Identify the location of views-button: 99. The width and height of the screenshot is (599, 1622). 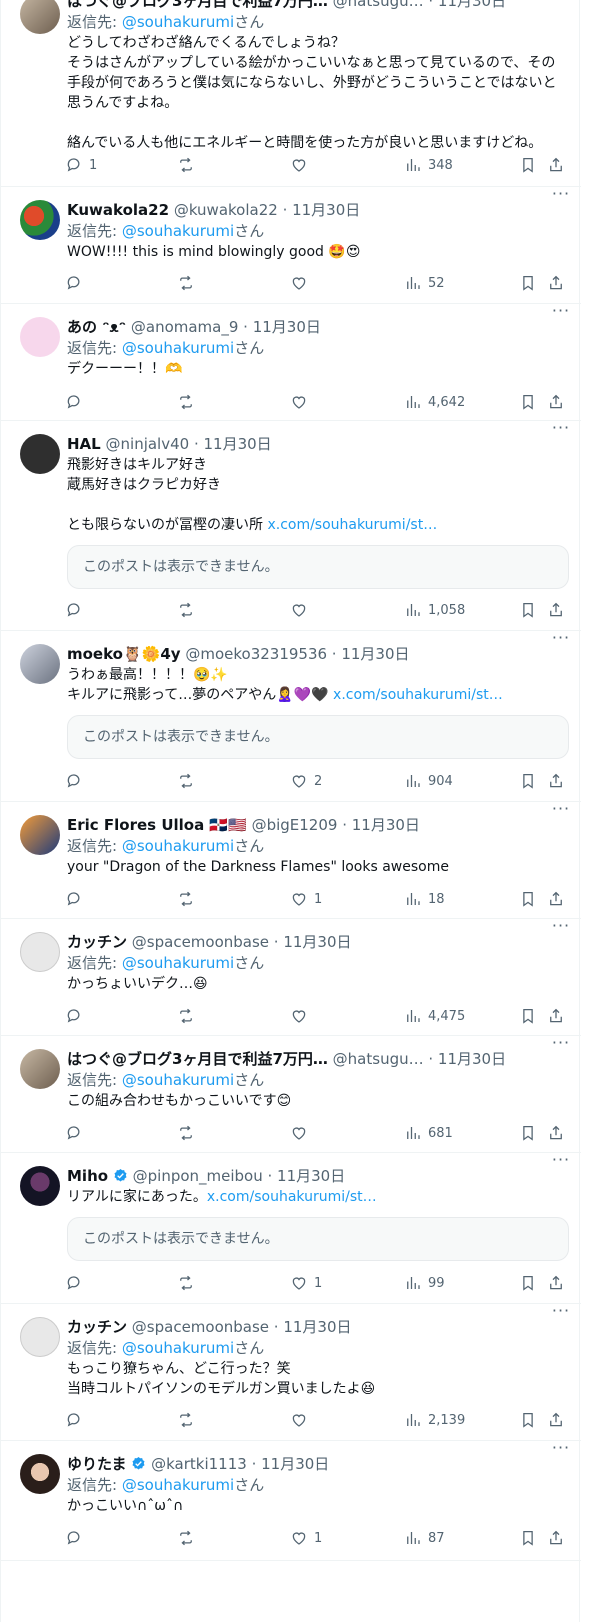
(424, 1283).